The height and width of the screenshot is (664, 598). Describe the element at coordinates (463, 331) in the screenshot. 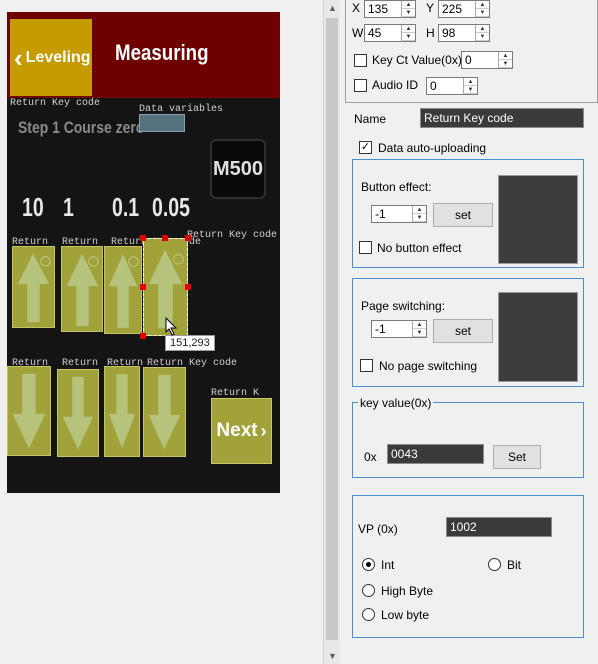

I see `page-switching-set-button: set` at that location.